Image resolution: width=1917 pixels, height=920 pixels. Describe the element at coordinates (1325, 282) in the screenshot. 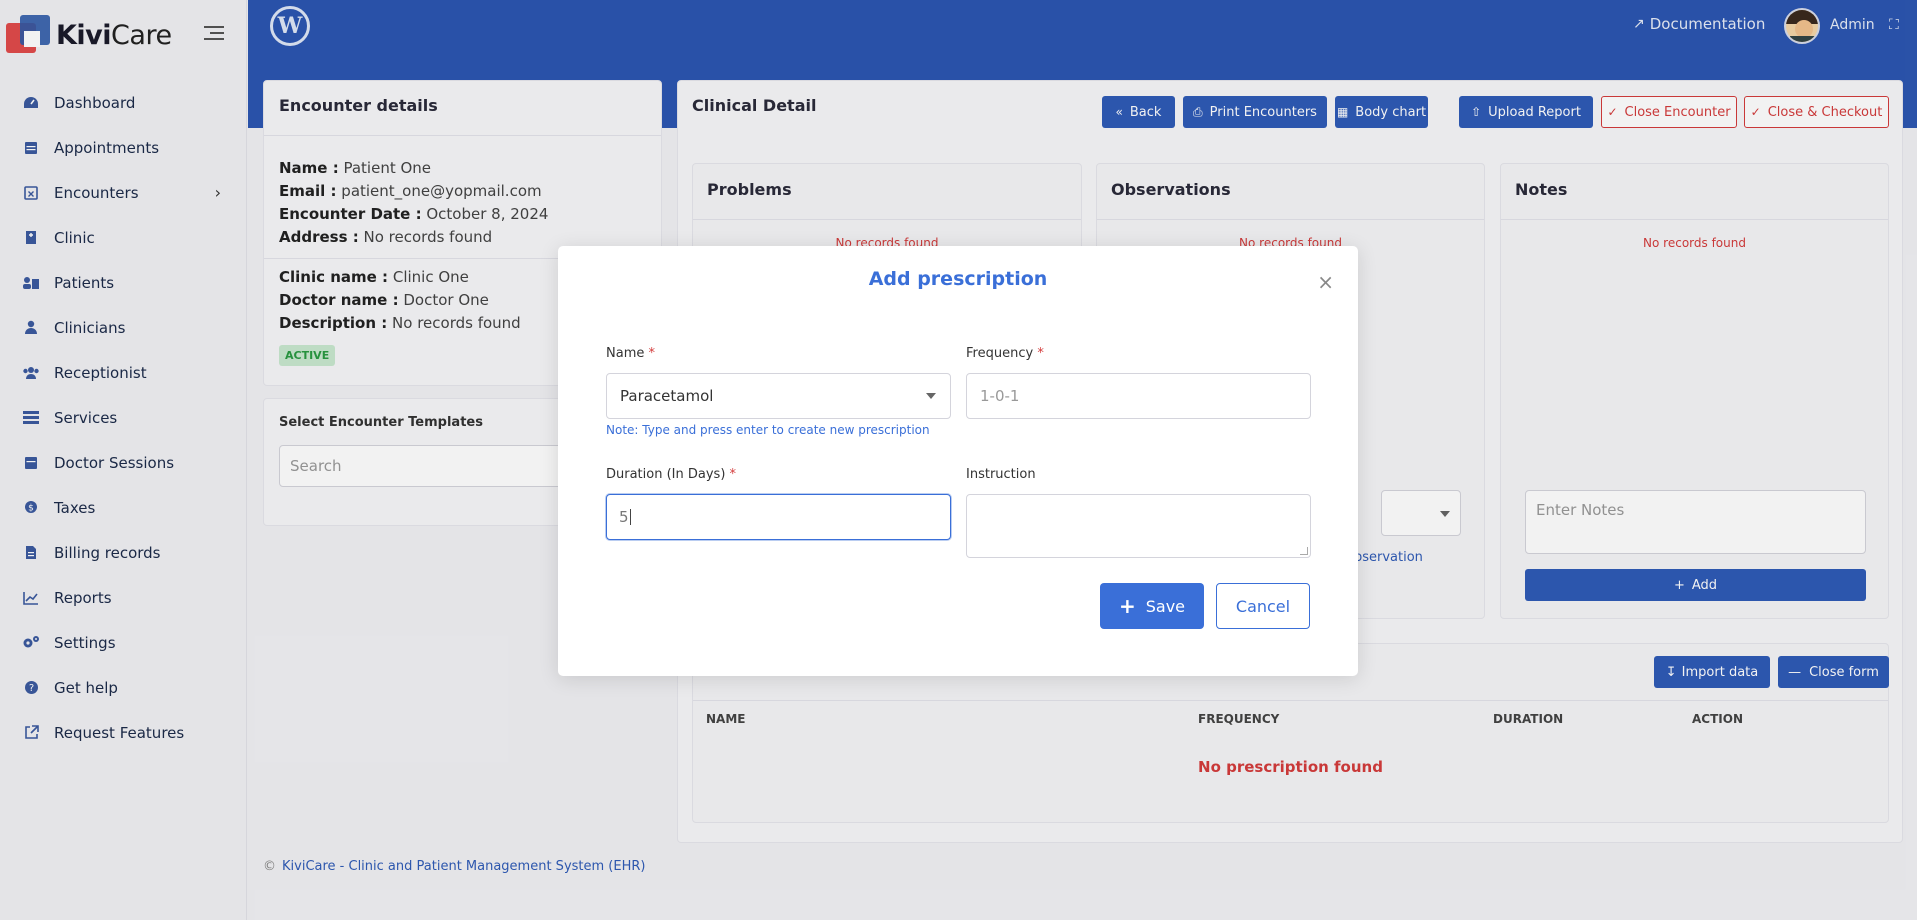

I see `close-icon: ×` at that location.